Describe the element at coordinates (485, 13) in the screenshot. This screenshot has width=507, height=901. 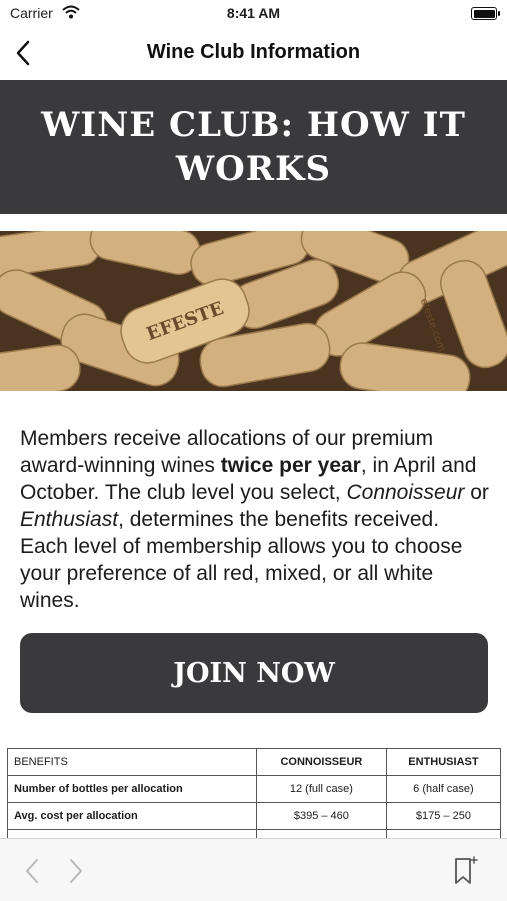
I see `battery-icon` at that location.